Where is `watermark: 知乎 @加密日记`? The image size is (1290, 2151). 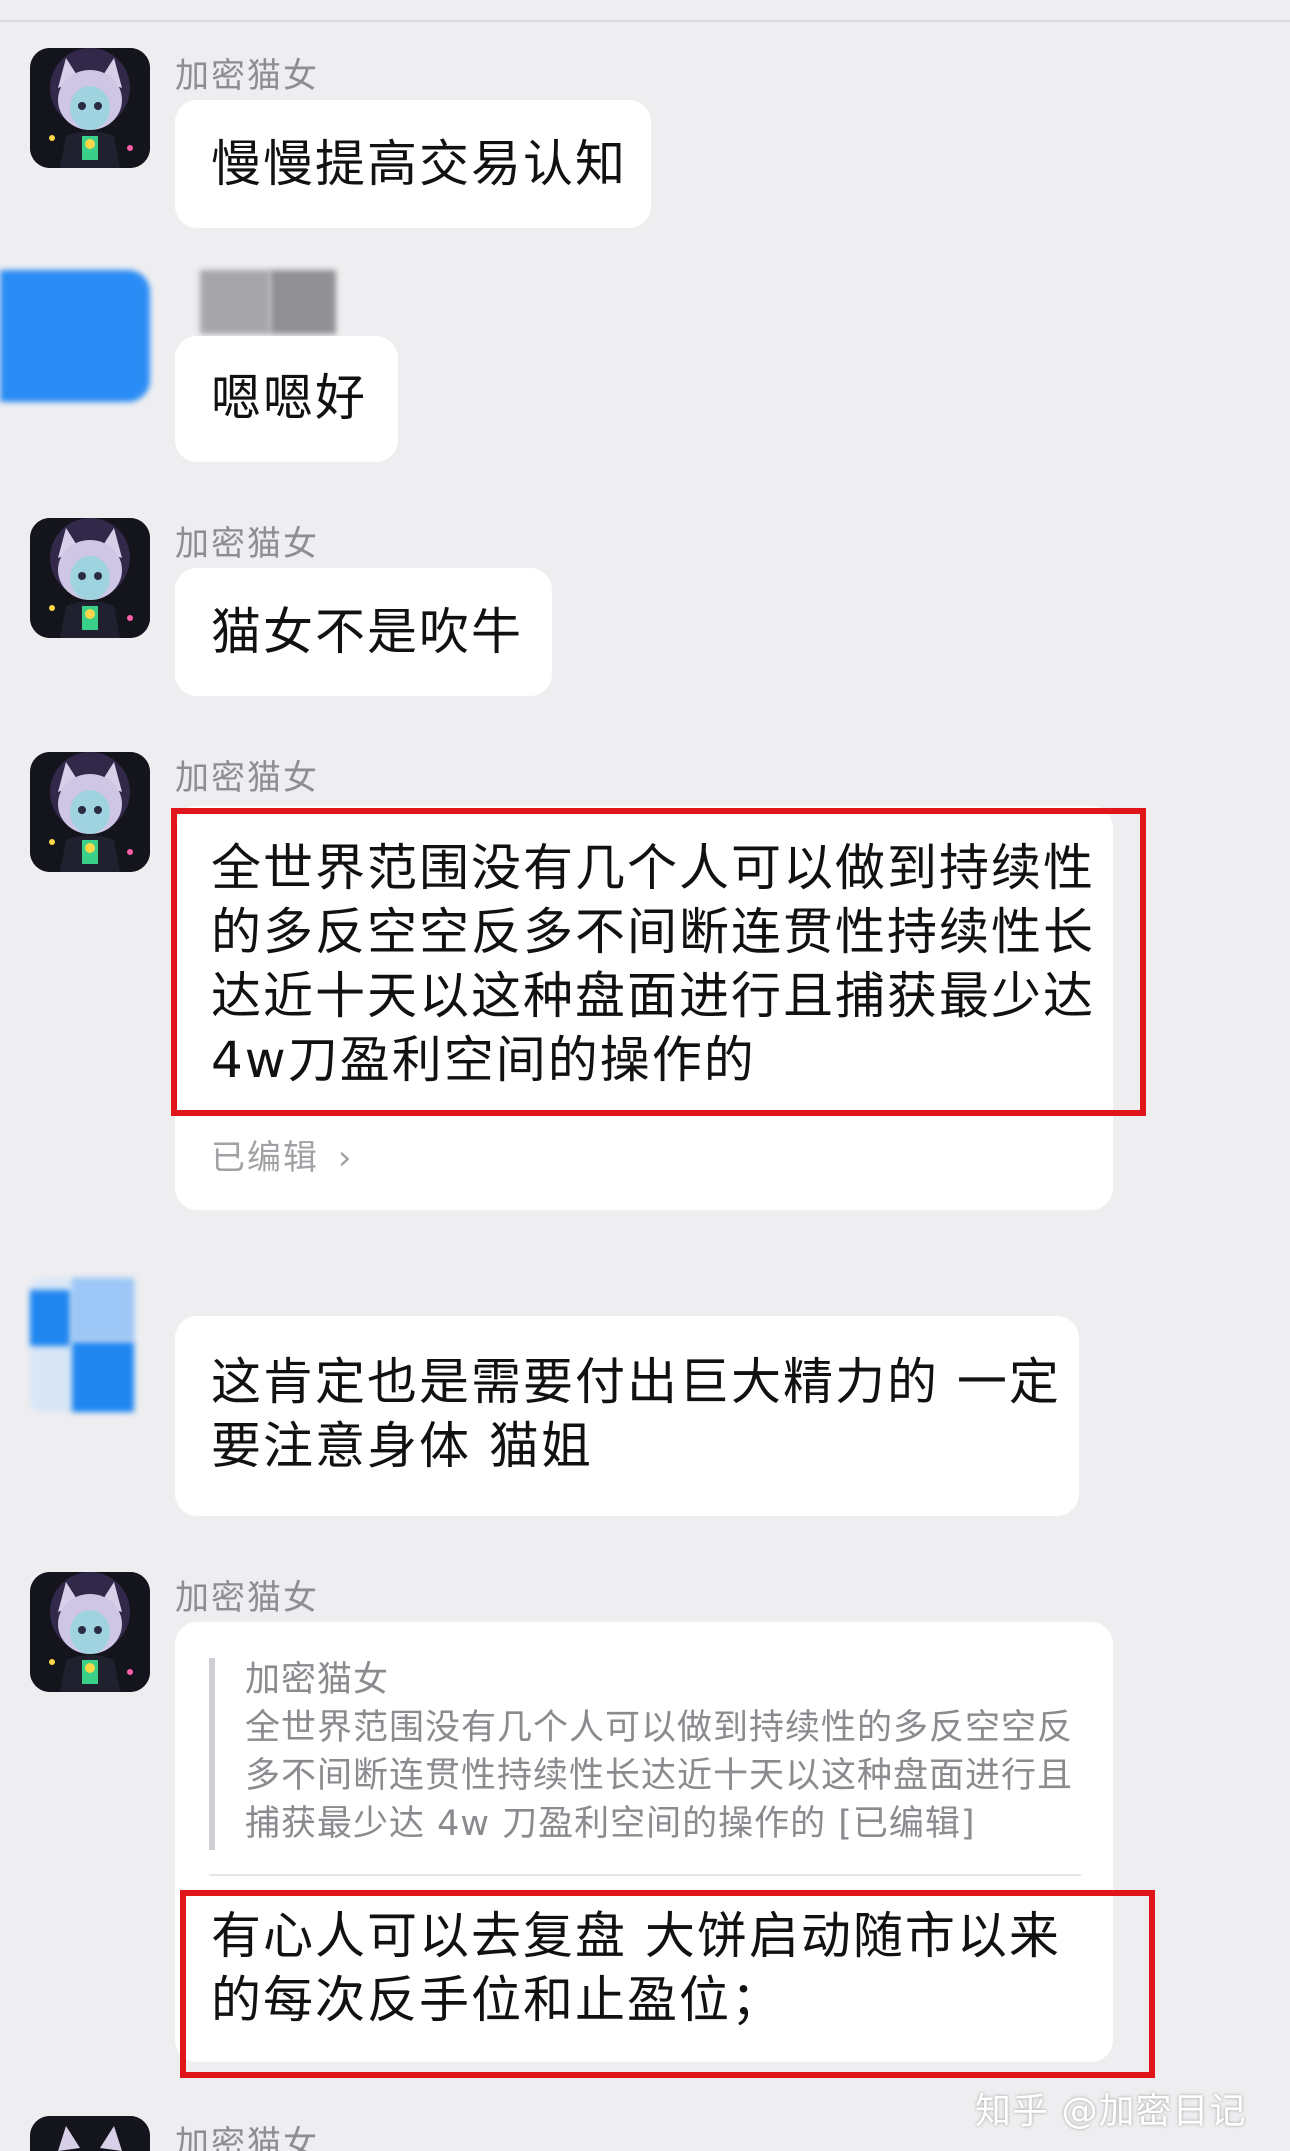 watermark: 知乎 @加密日记 is located at coordinates (1111, 2111).